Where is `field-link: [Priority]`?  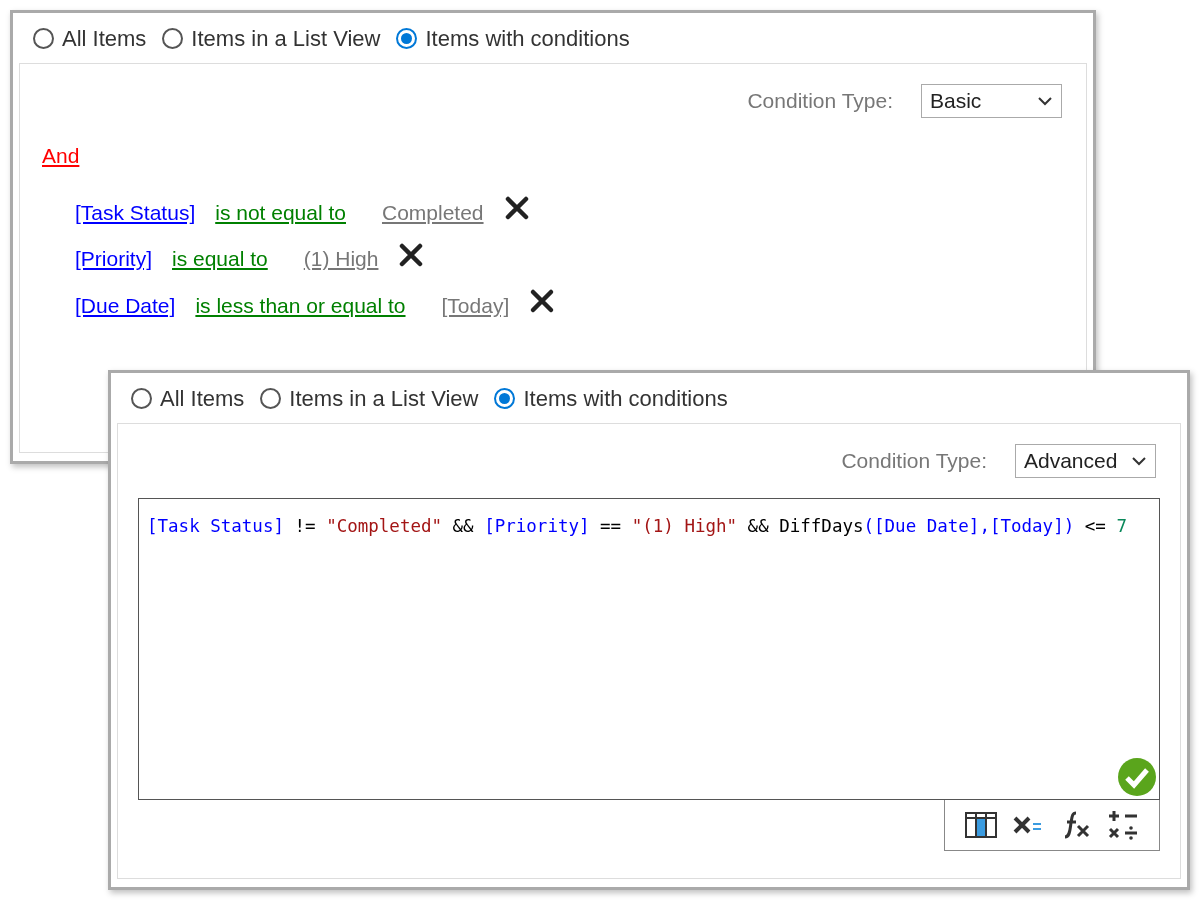 field-link: [Priority] is located at coordinates (113, 259).